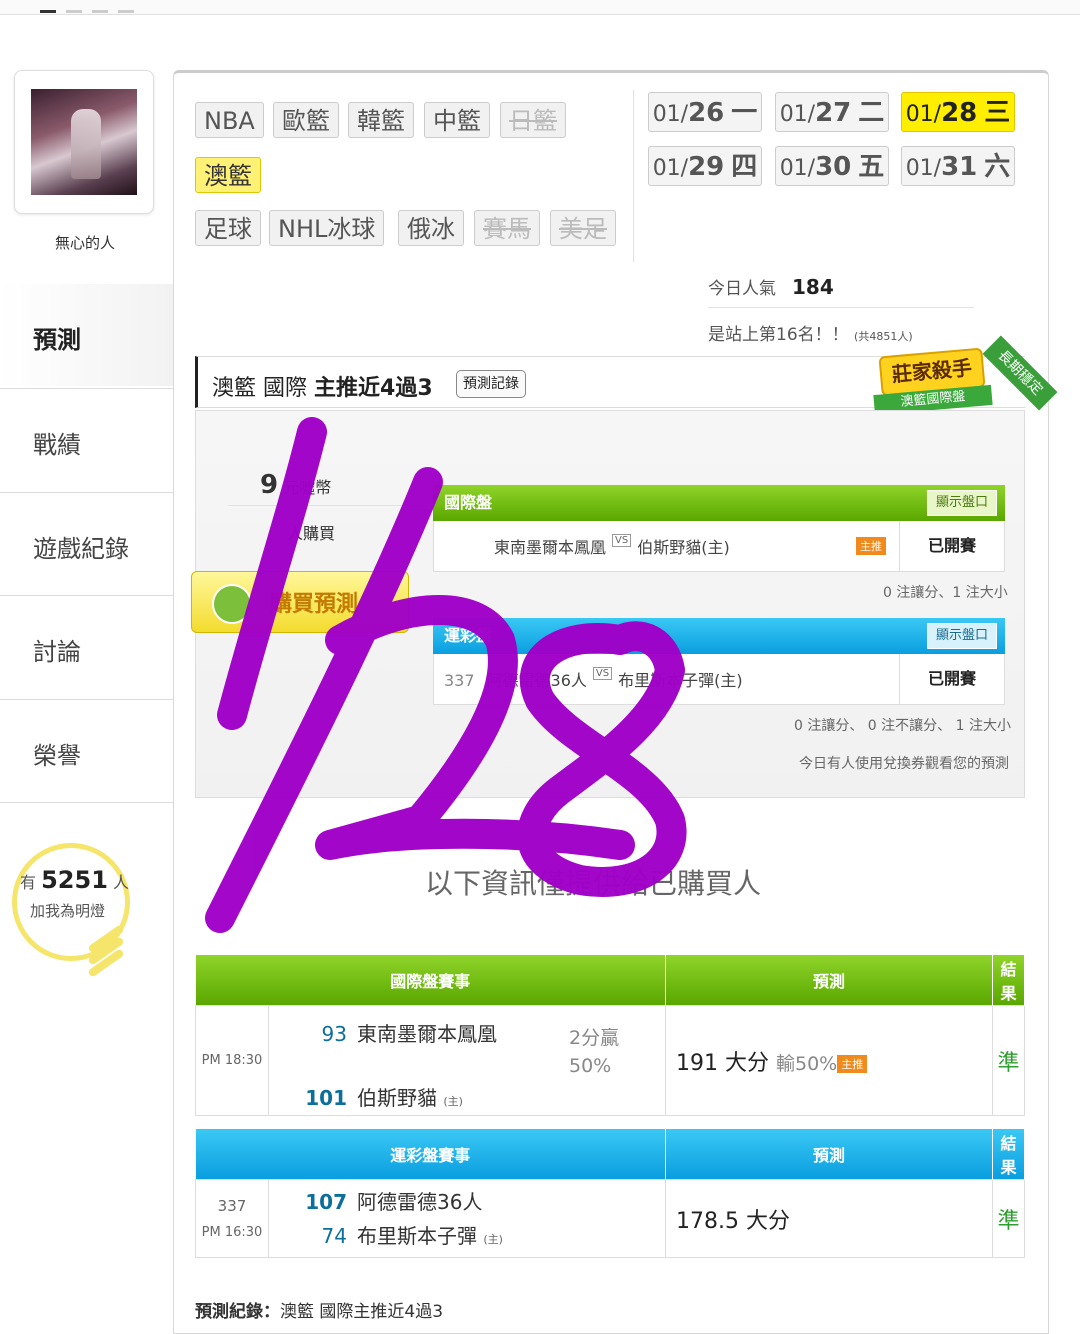 The height and width of the screenshot is (1334, 1080). Describe the element at coordinates (232, 1218) in the screenshot. I see `game-time: 337 PM 16:30` at that location.